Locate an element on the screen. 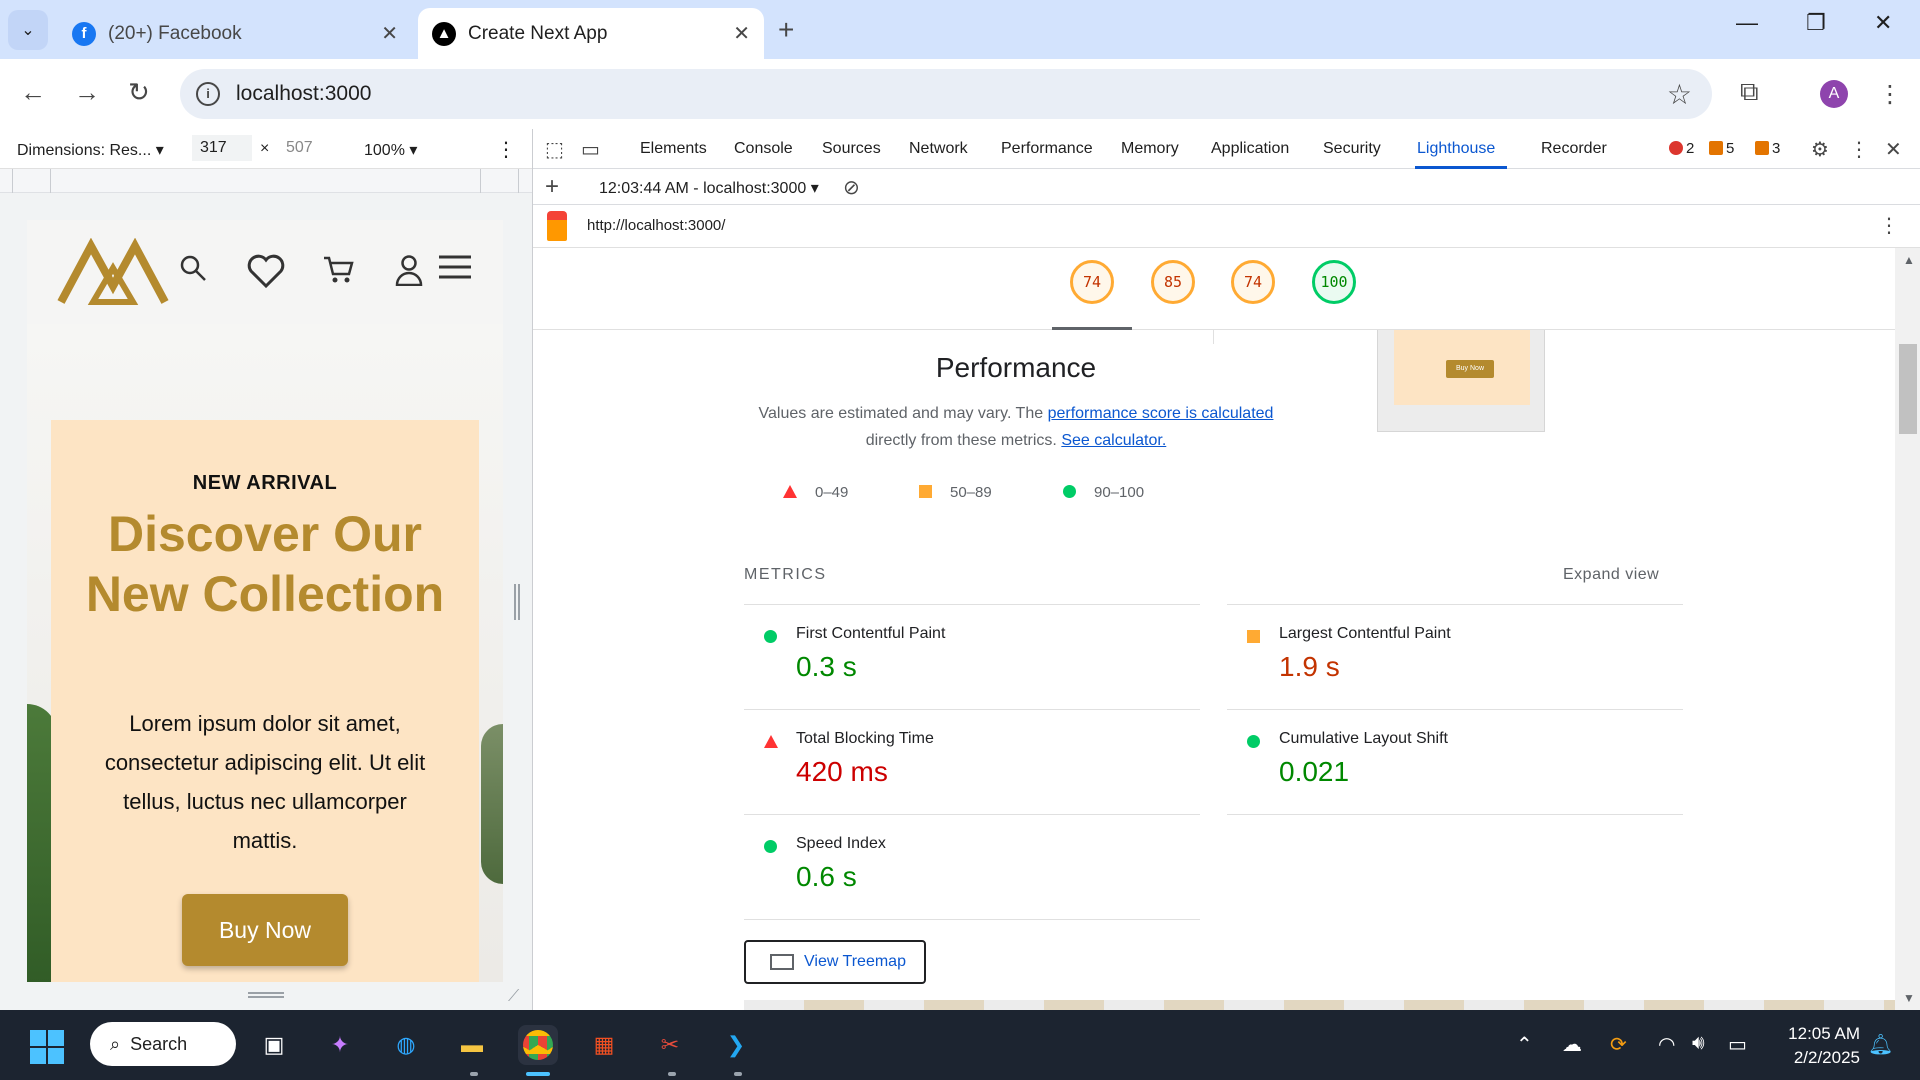  legend-average: 50–89 is located at coordinates (955, 492).